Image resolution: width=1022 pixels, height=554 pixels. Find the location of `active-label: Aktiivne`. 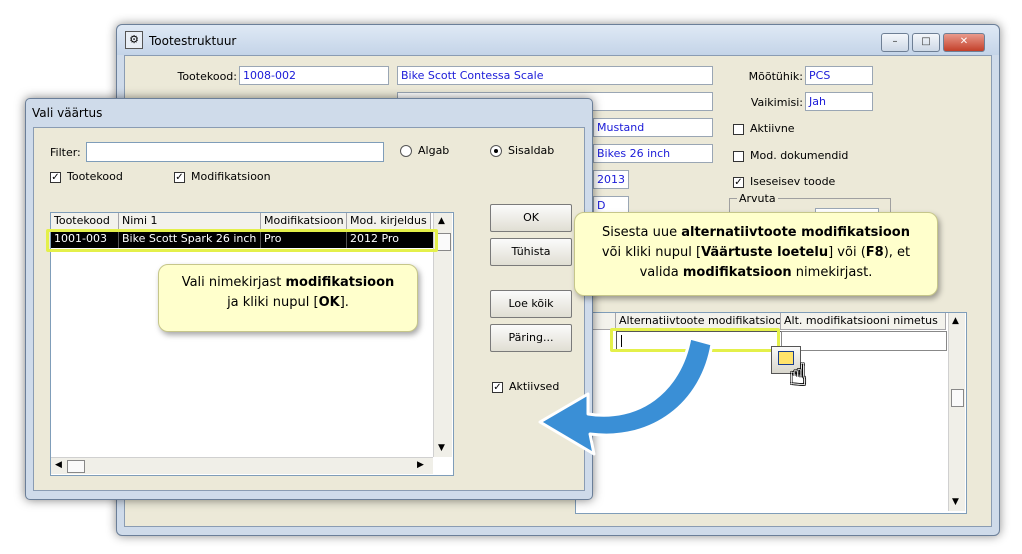

active-label: Aktiivne is located at coordinates (772, 128).